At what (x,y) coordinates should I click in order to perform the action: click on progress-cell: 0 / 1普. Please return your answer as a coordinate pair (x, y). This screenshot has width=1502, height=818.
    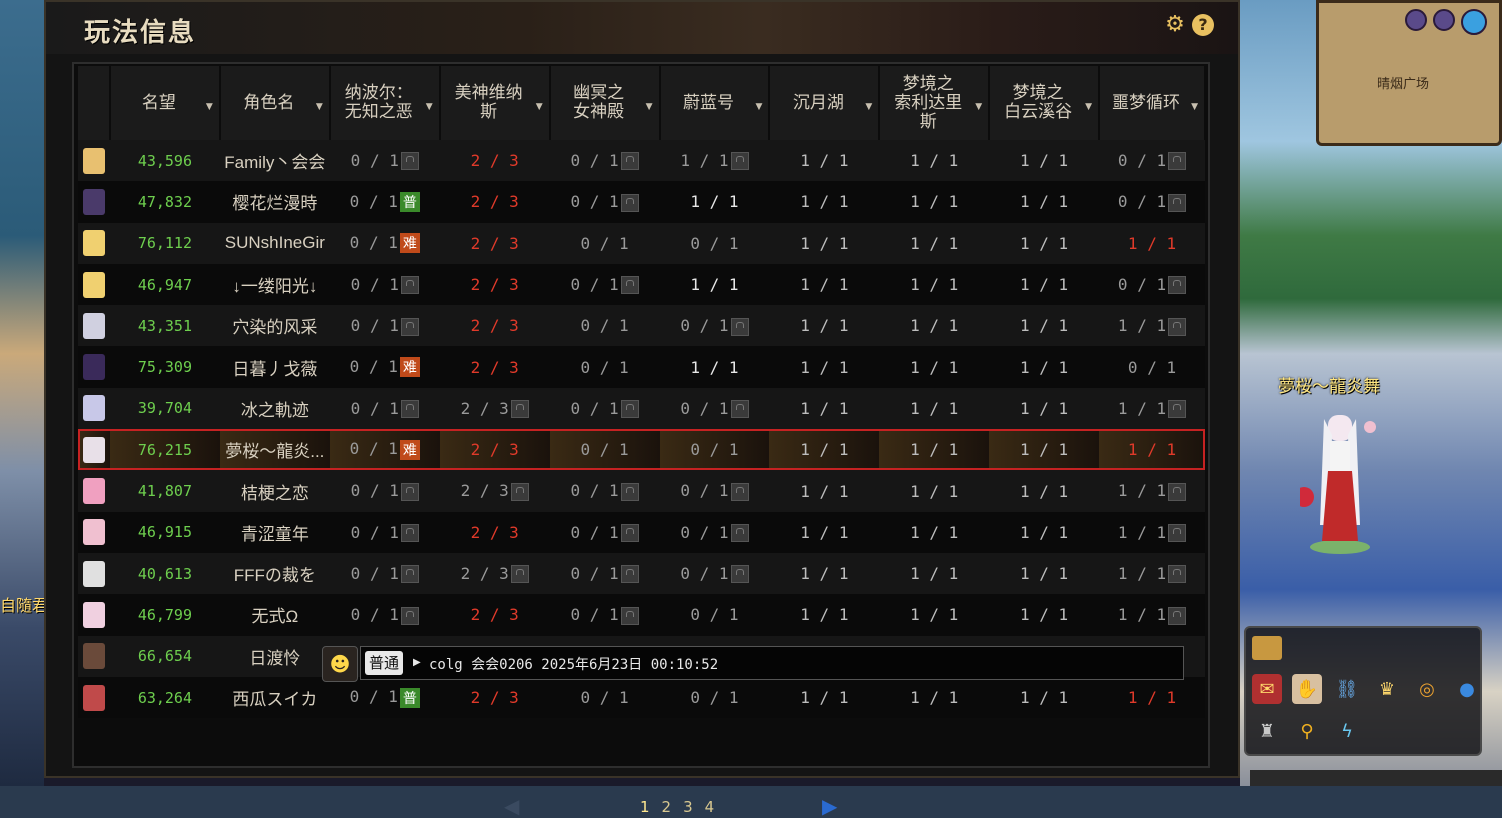
    Looking at the image, I should click on (384, 202).